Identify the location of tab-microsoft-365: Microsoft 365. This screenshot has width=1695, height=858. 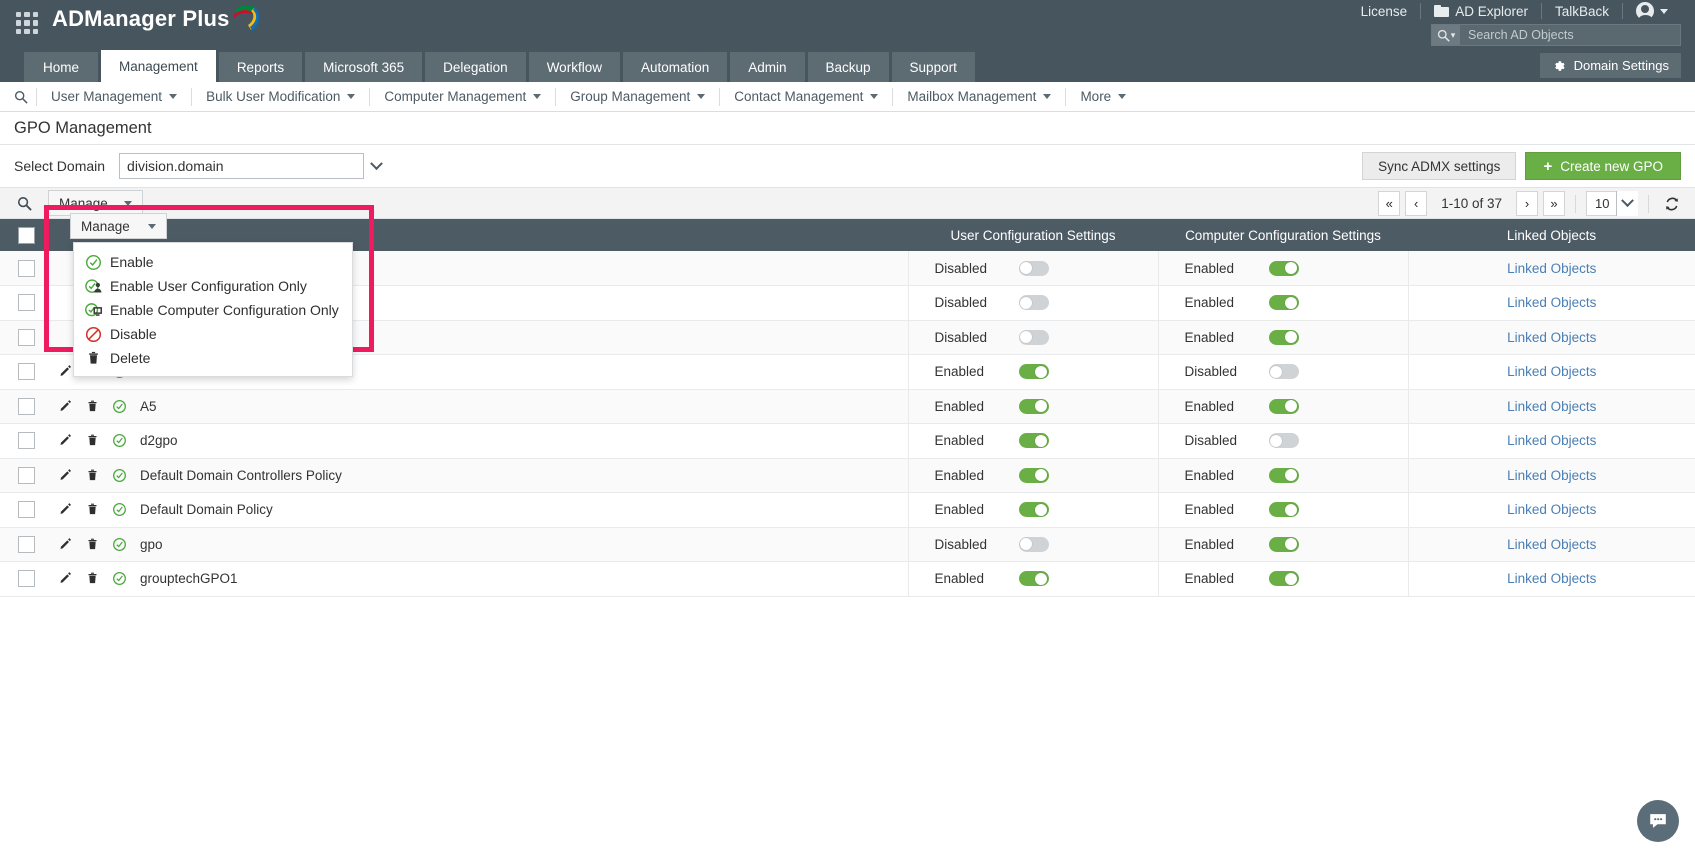
(364, 67).